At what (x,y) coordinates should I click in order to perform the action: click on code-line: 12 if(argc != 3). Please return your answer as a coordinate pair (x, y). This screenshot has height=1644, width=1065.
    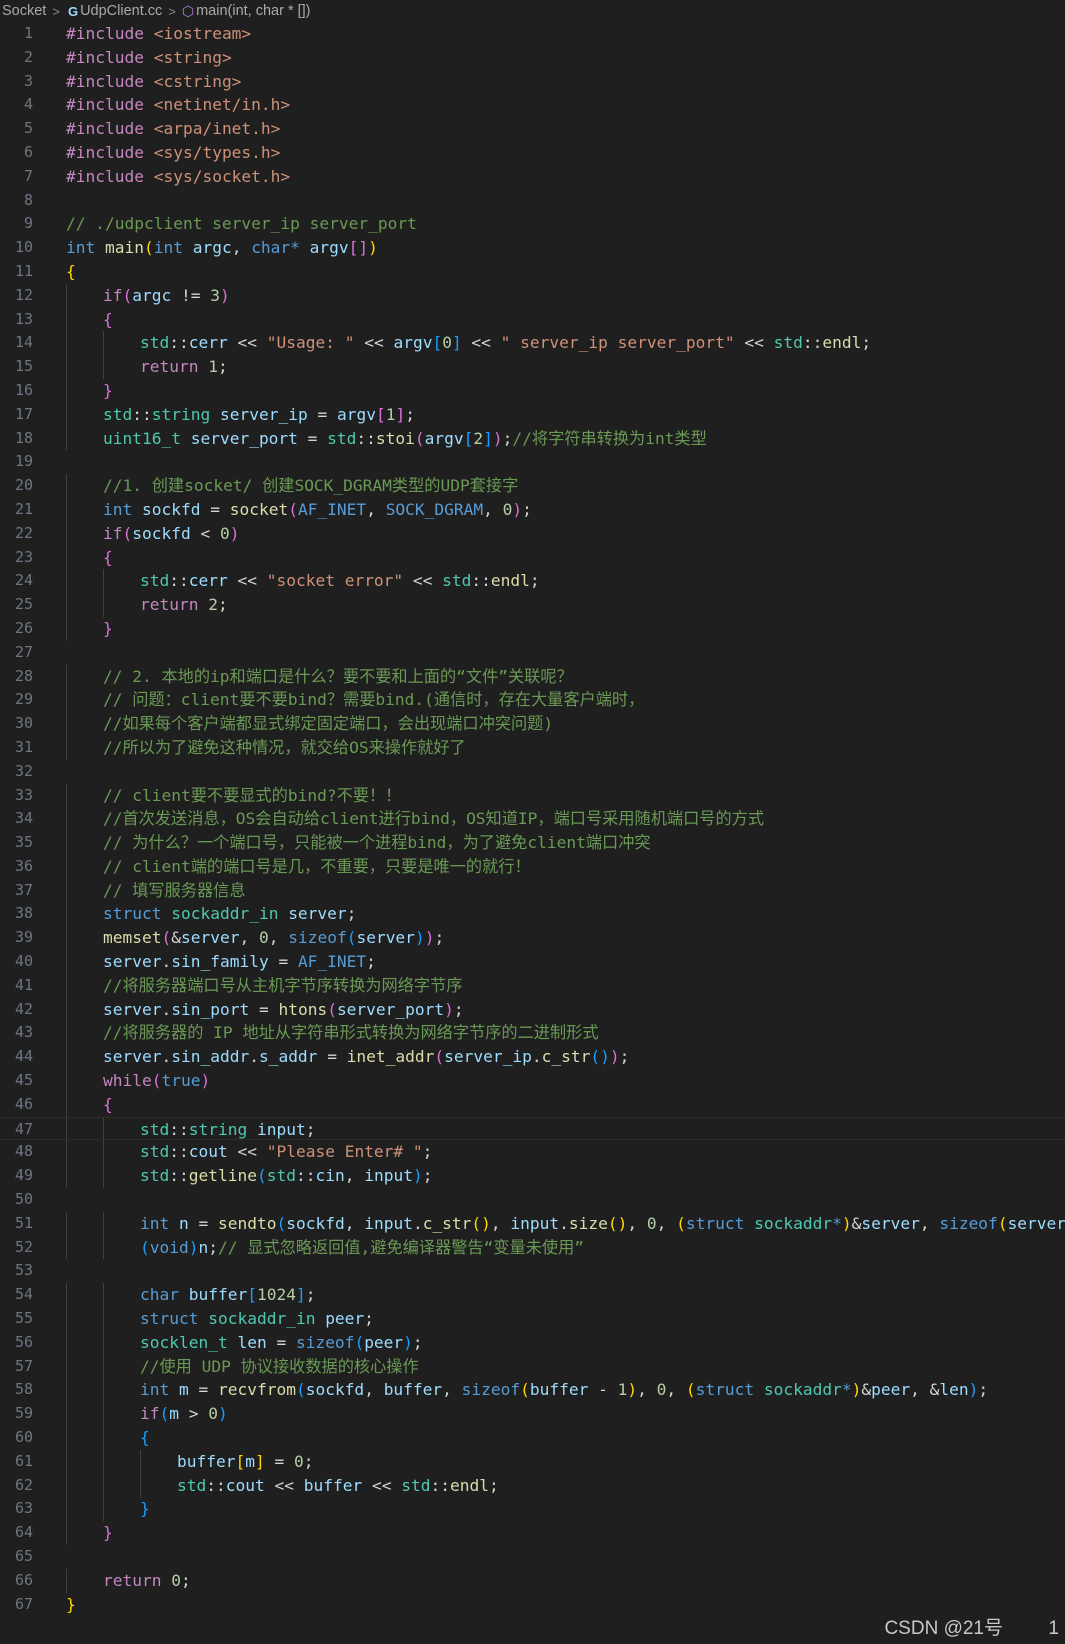
    Looking at the image, I should click on (532, 295).